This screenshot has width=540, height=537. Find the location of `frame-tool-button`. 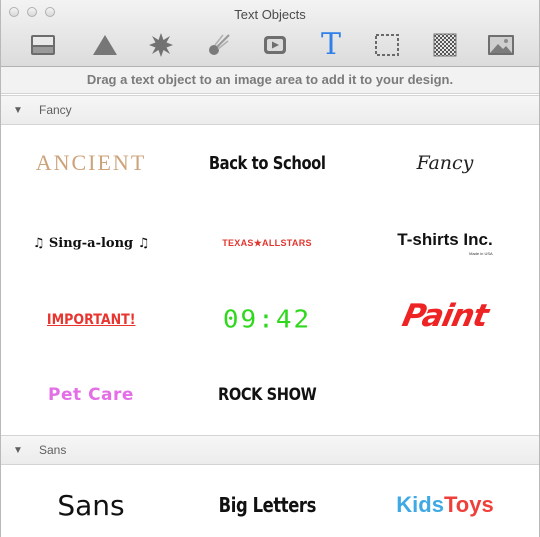

frame-tool-button is located at coordinates (387, 45).